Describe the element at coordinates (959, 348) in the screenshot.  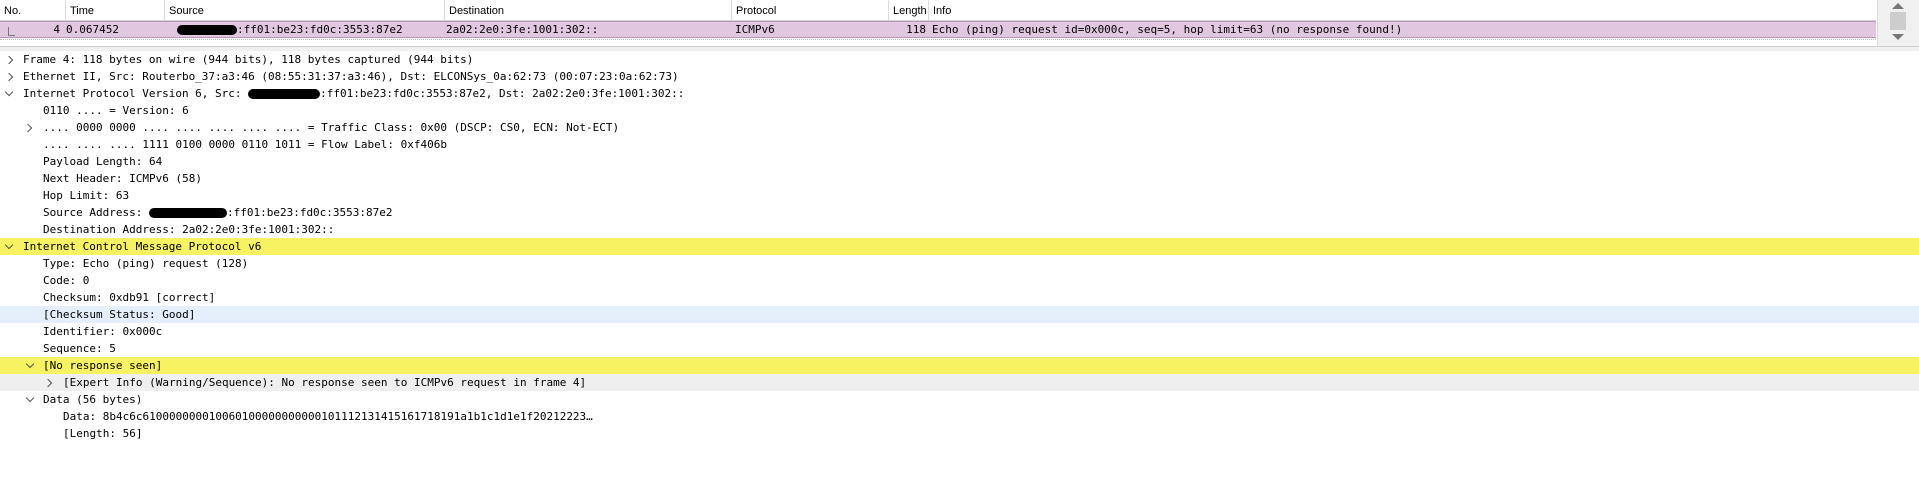
I see `tree-item-sequence: Sequence: 5` at that location.